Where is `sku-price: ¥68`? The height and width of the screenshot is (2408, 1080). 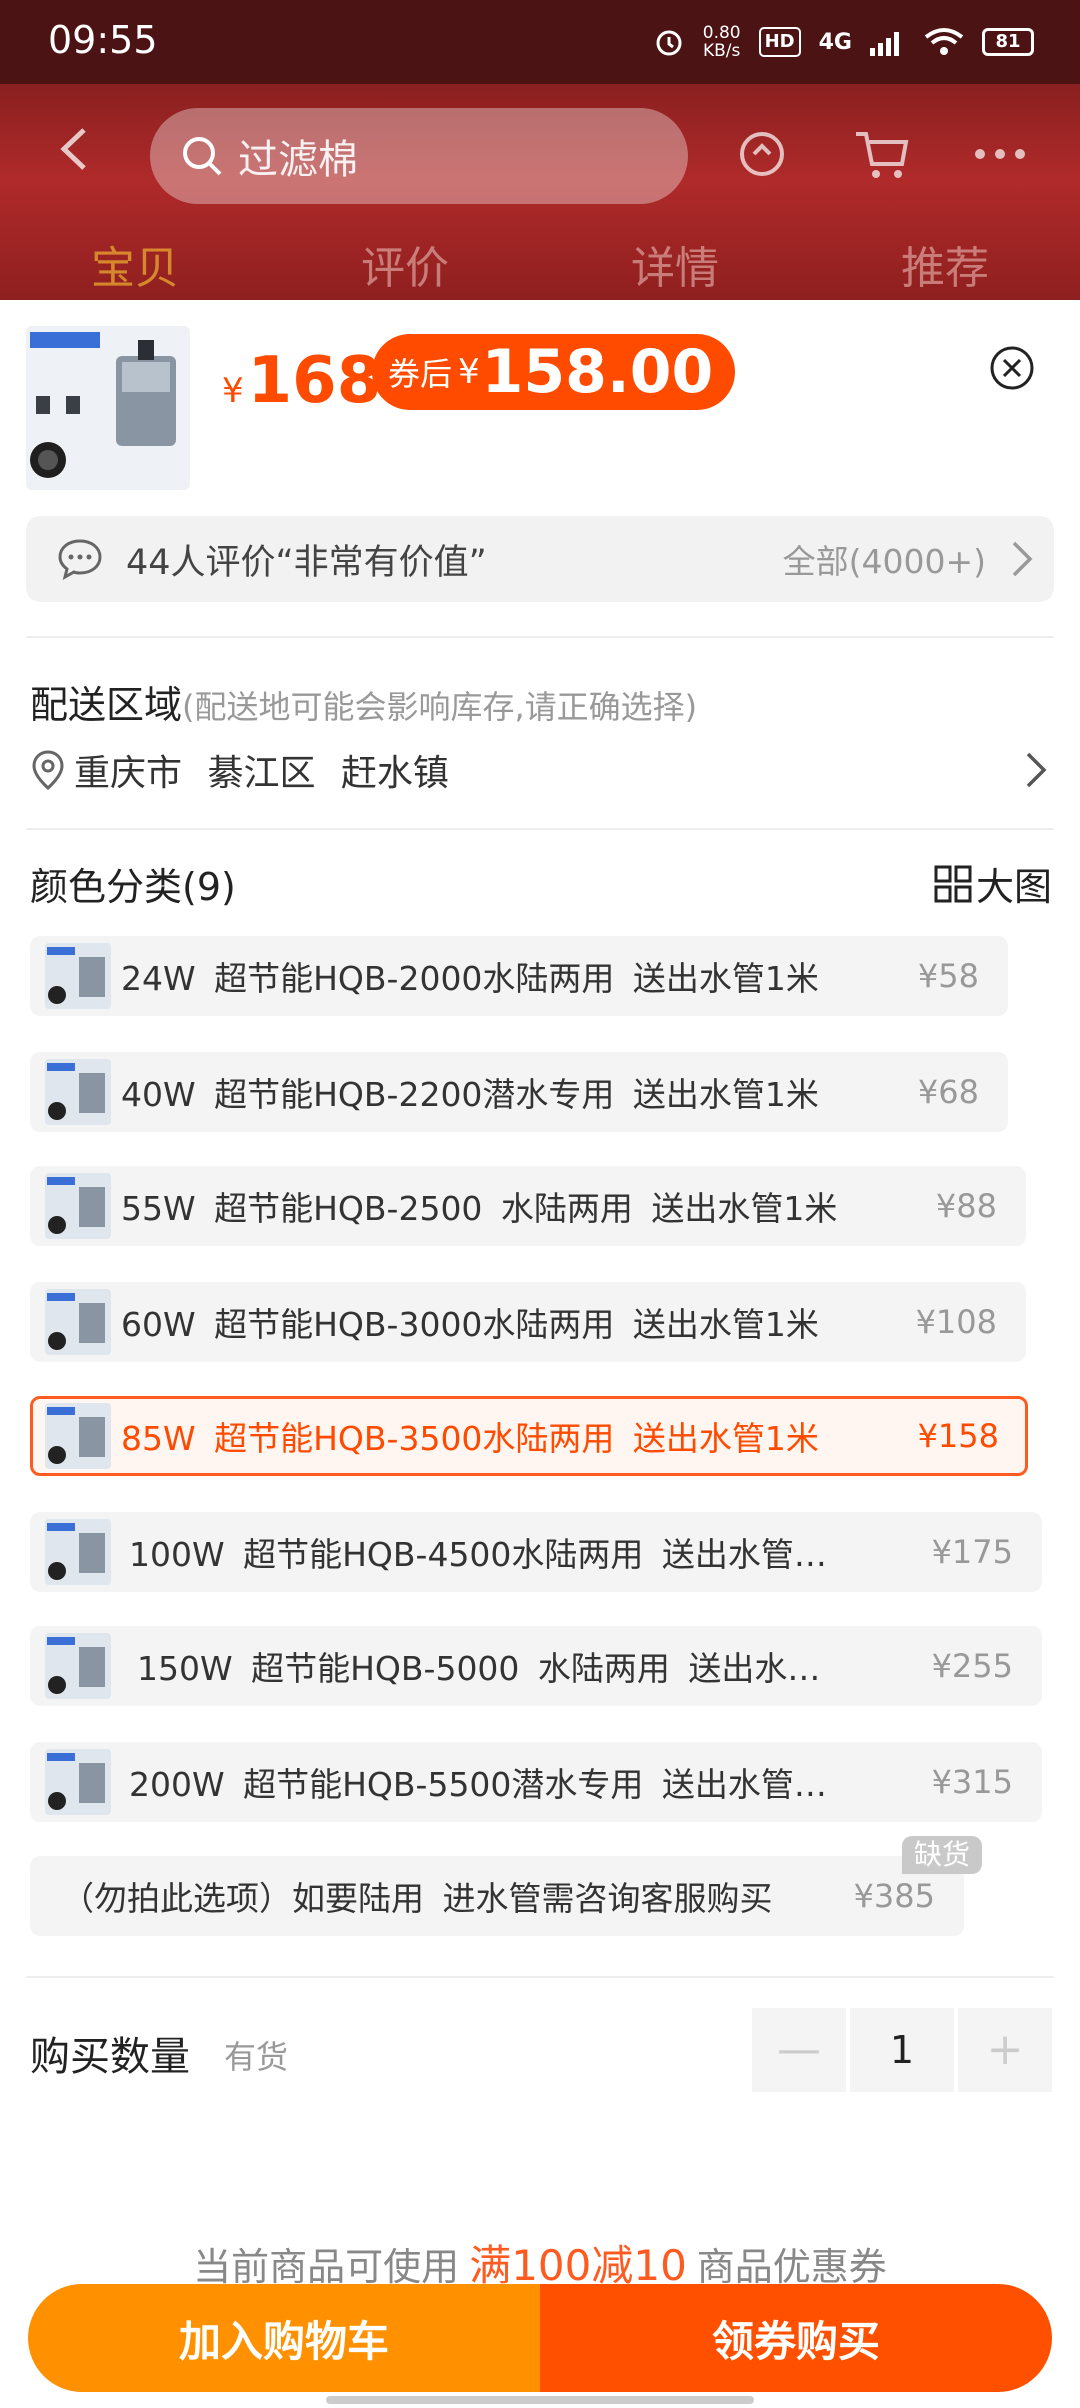
sku-price: ¥68 is located at coordinates (948, 1092).